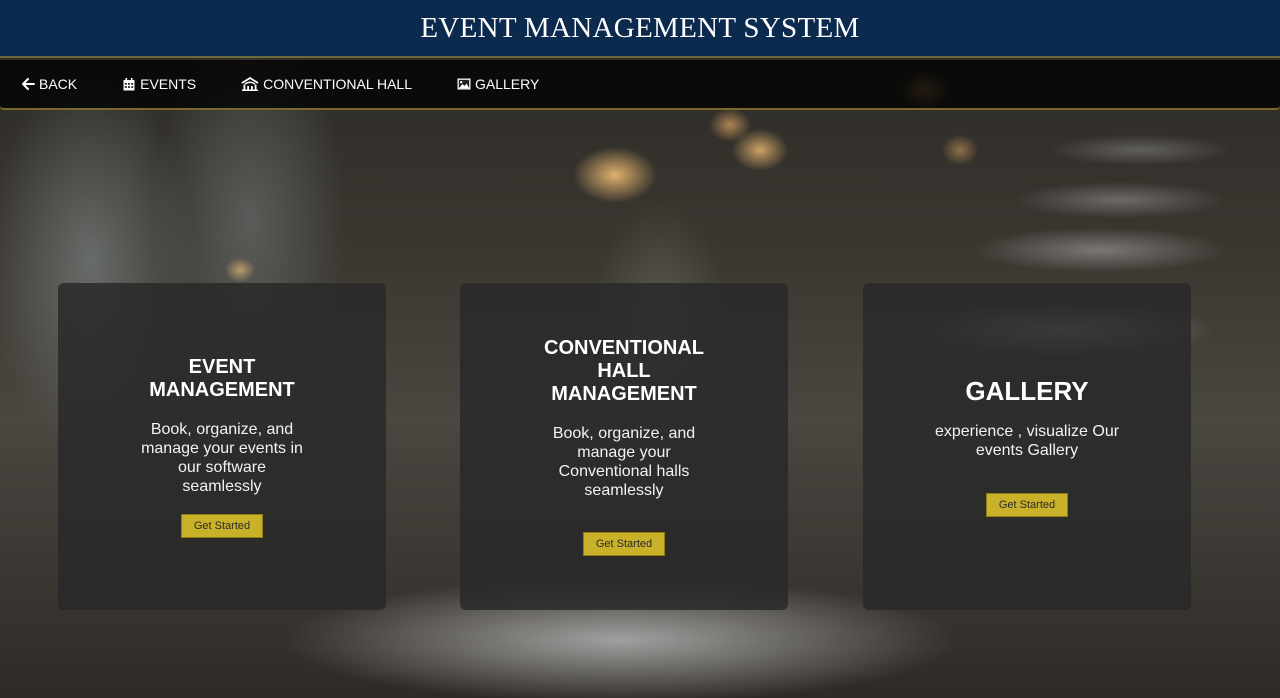  What do you see at coordinates (1027, 391) in the screenshot?
I see `card-title: GALLERY` at bounding box center [1027, 391].